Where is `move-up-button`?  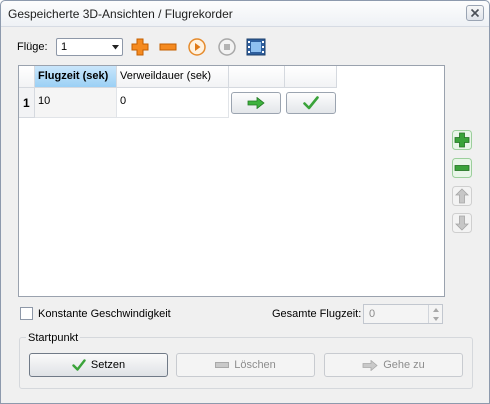 move-up-button is located at coordinates (462, 196).